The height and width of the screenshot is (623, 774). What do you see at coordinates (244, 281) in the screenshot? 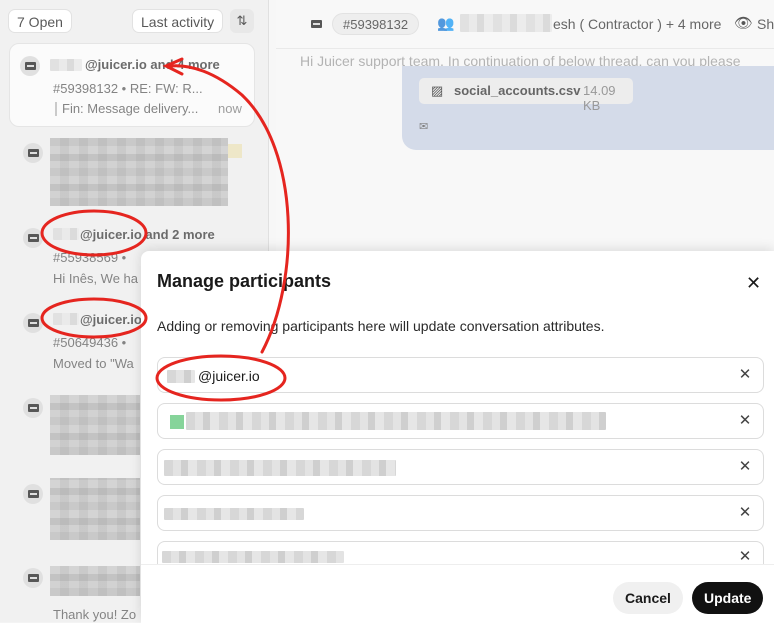
I see `dialog-title: Manage participants` at bounding box center [244, 281].